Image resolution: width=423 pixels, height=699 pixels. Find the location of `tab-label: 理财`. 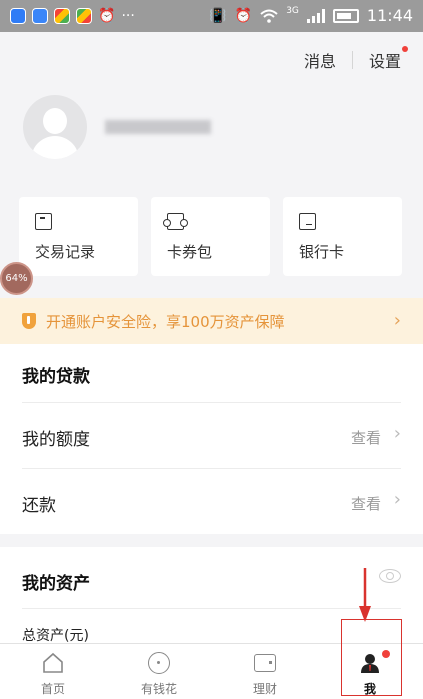

tab-label: 理财 is located at coordinates (264, 689).